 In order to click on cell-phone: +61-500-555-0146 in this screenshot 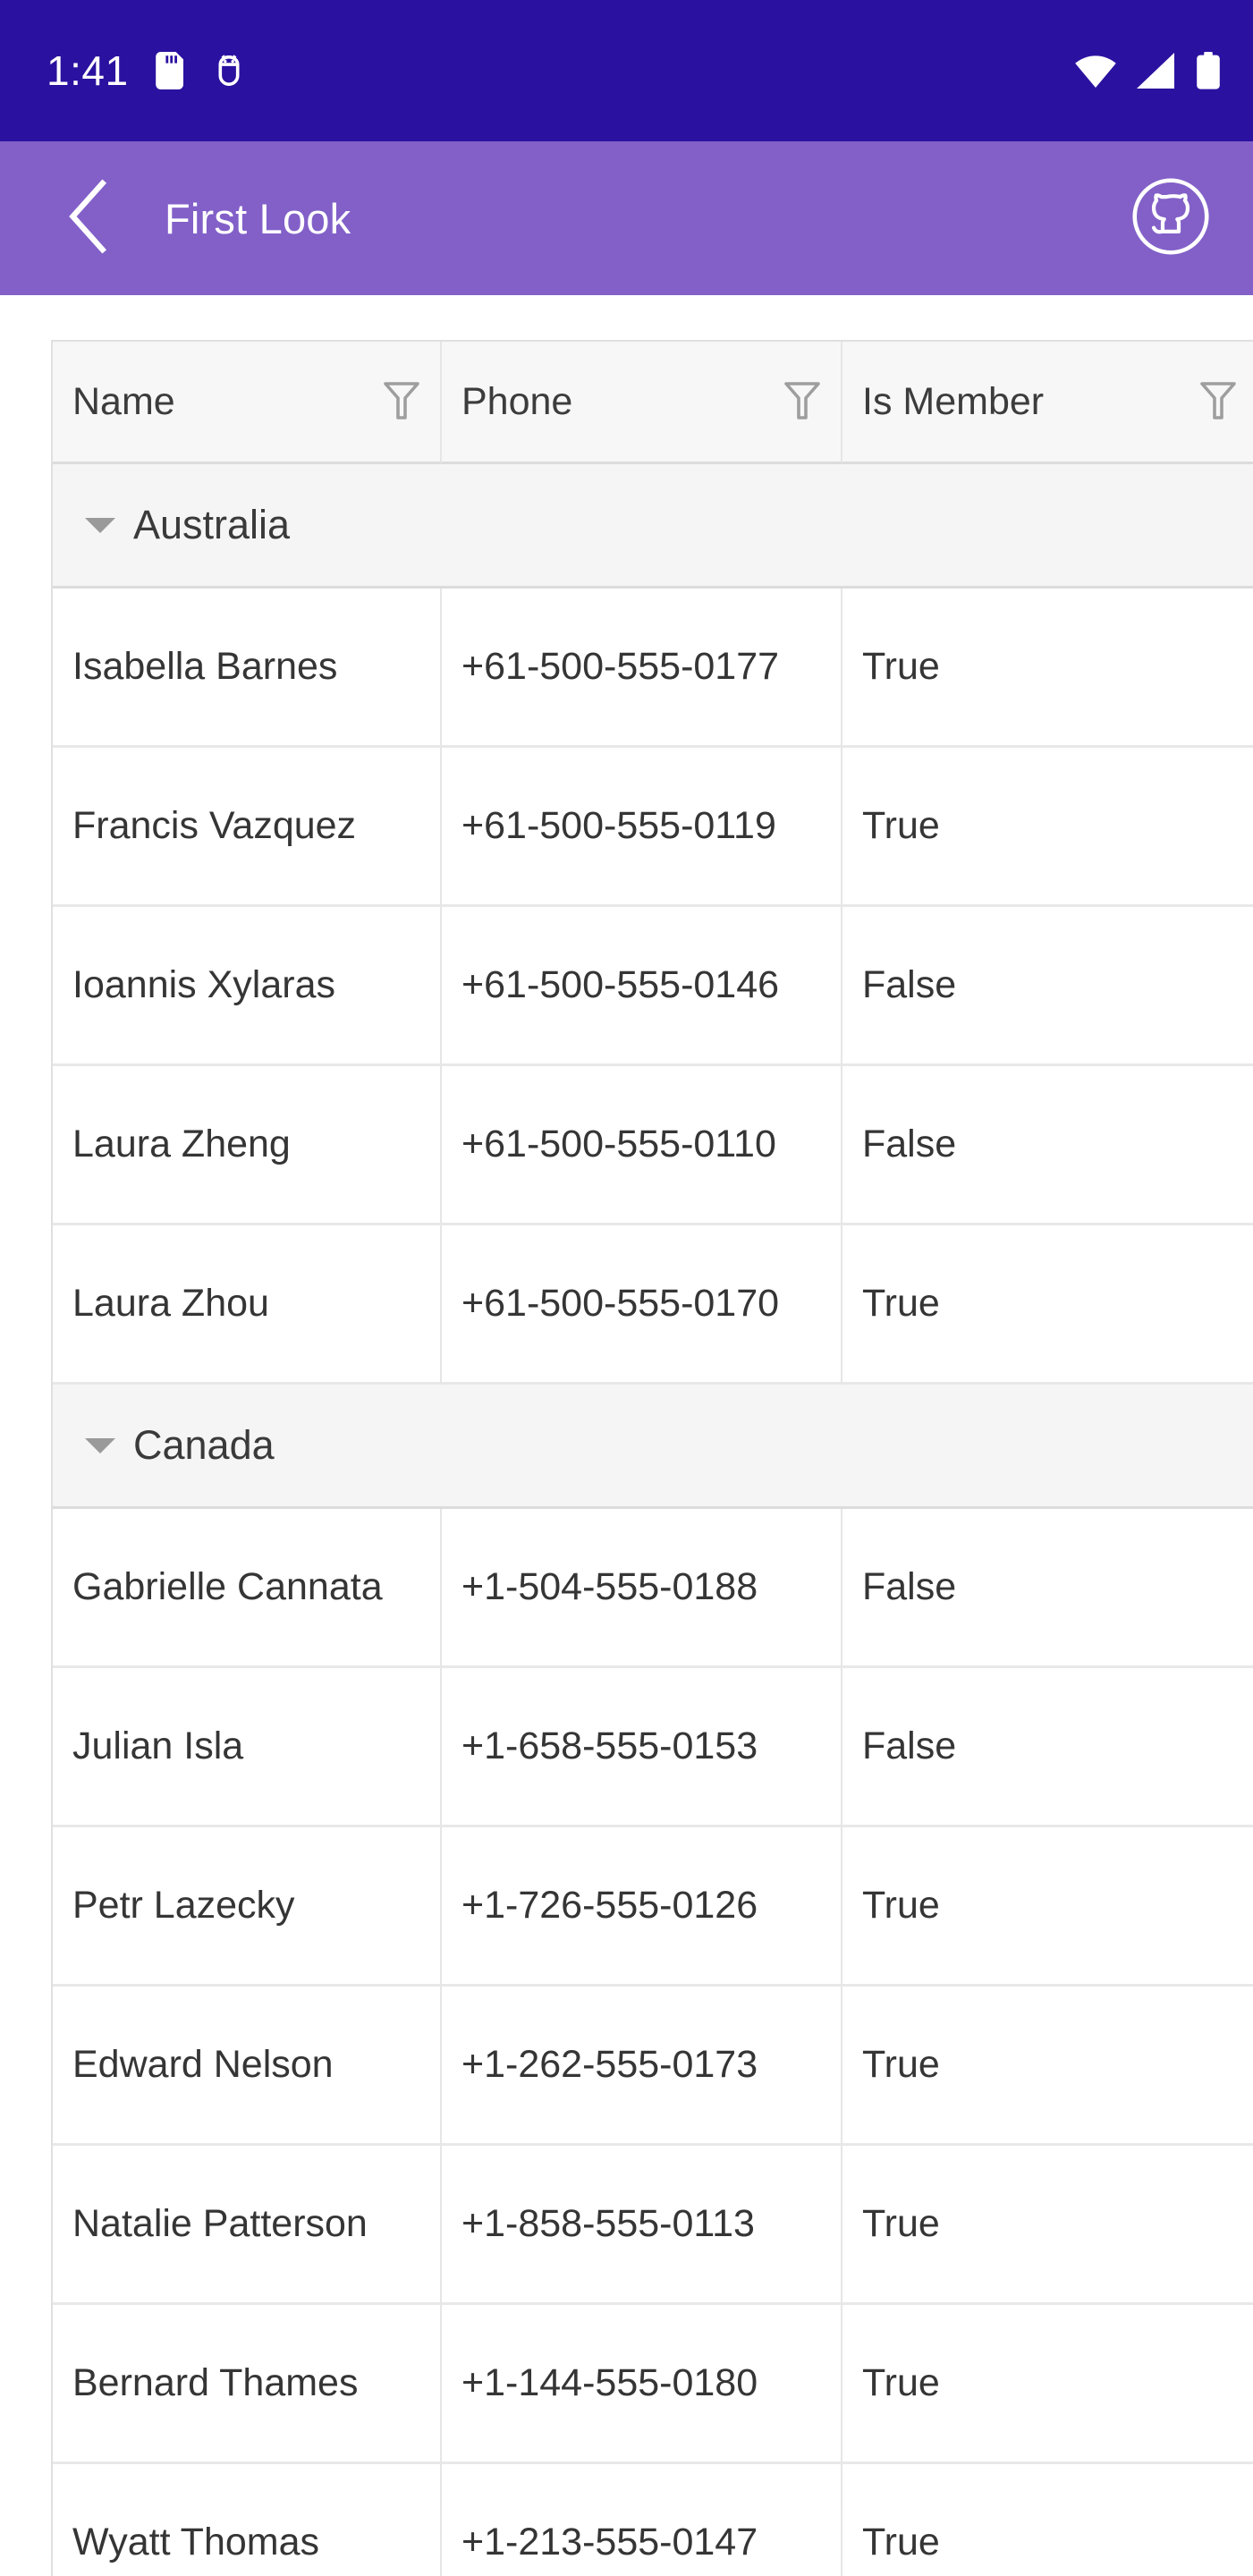, I will do `click(642, 986)`.